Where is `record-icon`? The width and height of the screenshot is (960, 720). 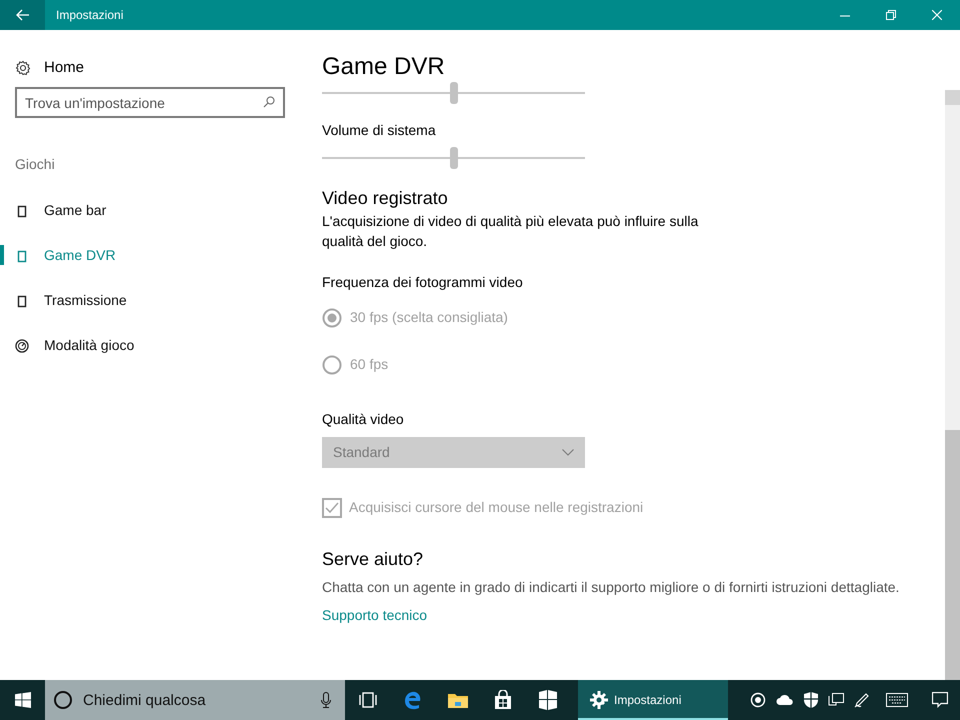 record-icon is located at coordinates (758, 700).